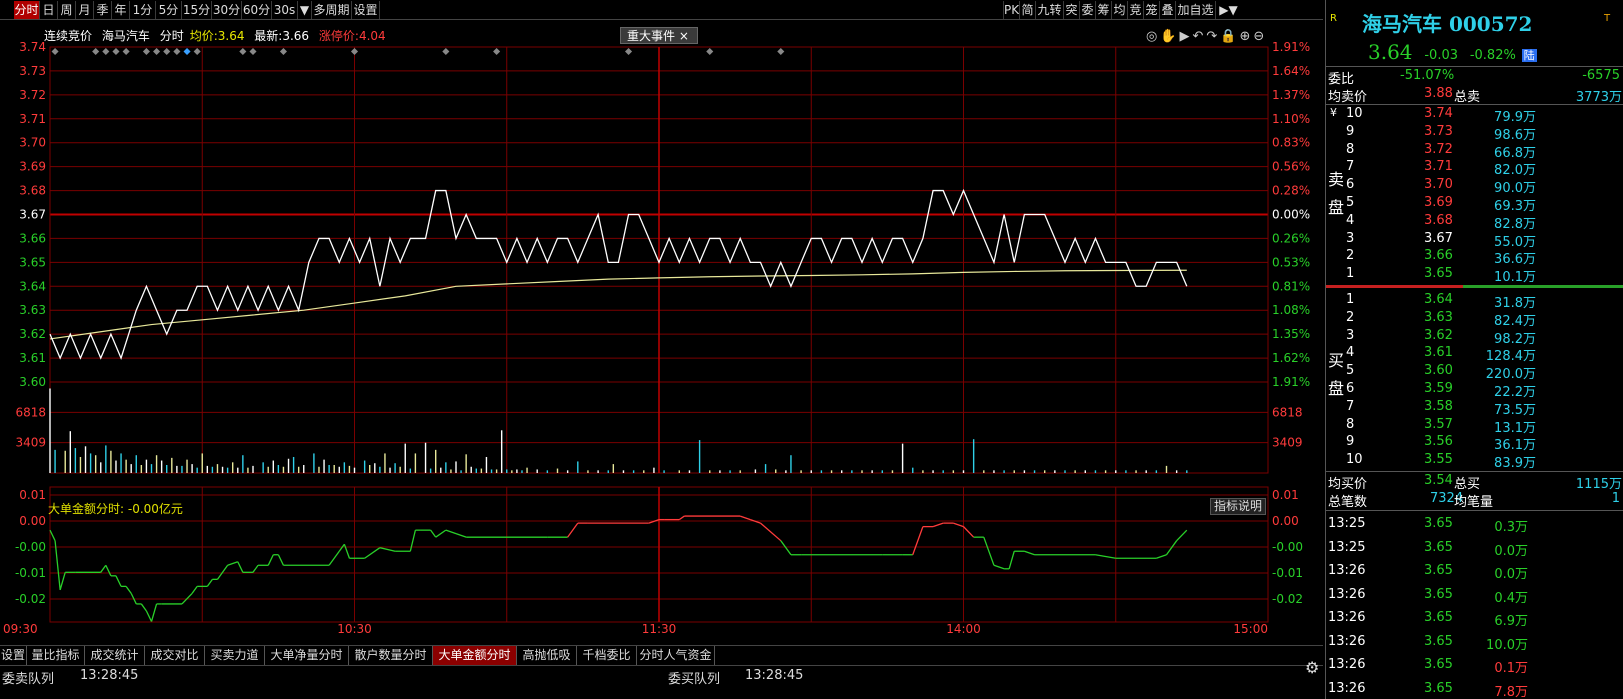 This screenshot has width=1623, height=699. What do you see at coordinates (28, 677) in the screenshot?
I see `sell-queue-label: 委卖队列` at bounding box center [28, 677].